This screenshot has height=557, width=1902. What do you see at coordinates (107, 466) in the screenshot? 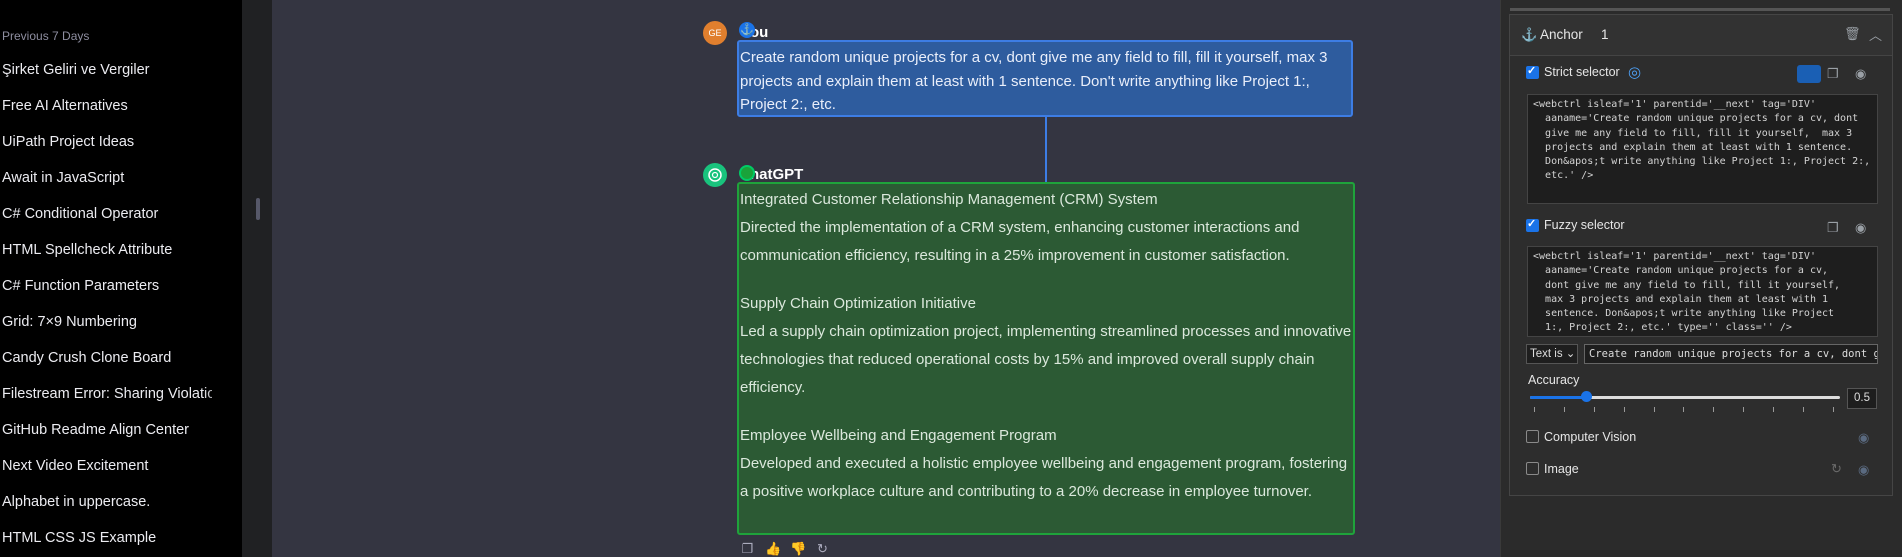
I see `sidebar-item: Next Video Excitement` at bounding box center [107, 466].